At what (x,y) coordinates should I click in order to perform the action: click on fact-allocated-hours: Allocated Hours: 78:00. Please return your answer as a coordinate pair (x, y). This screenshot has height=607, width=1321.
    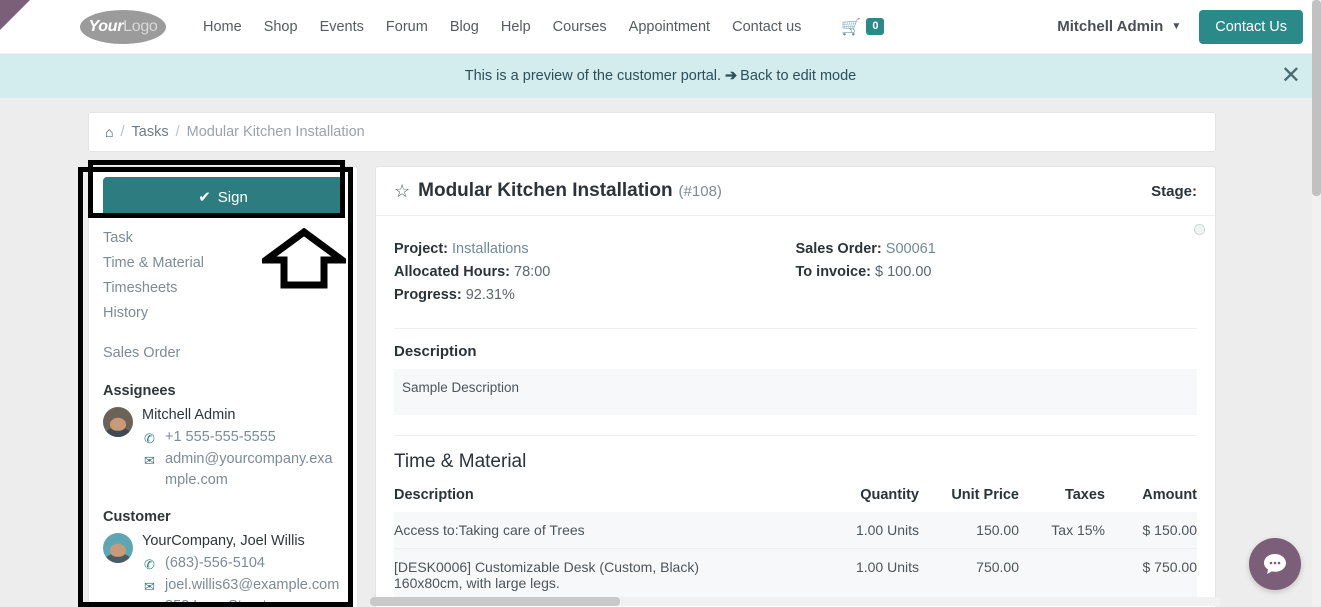
    Looking at the image, I should click on (595, 272).